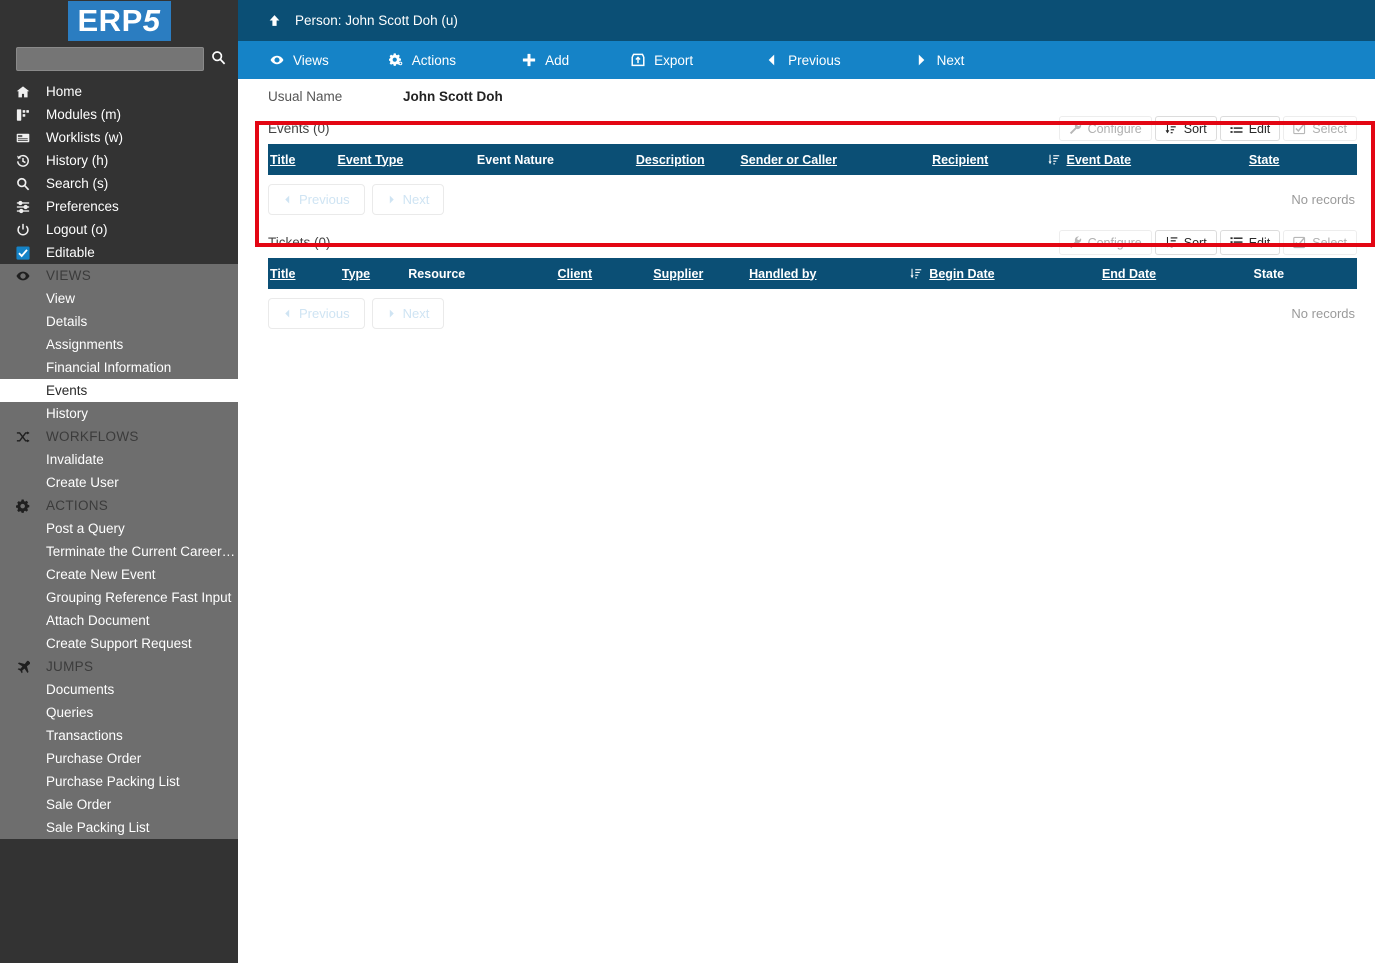 The image size is (1375, 963). What do you see at coordinates (282, 274) in the screenshot?
I see `tickets-column-title-link: Title` at bounding box center [282, 274].